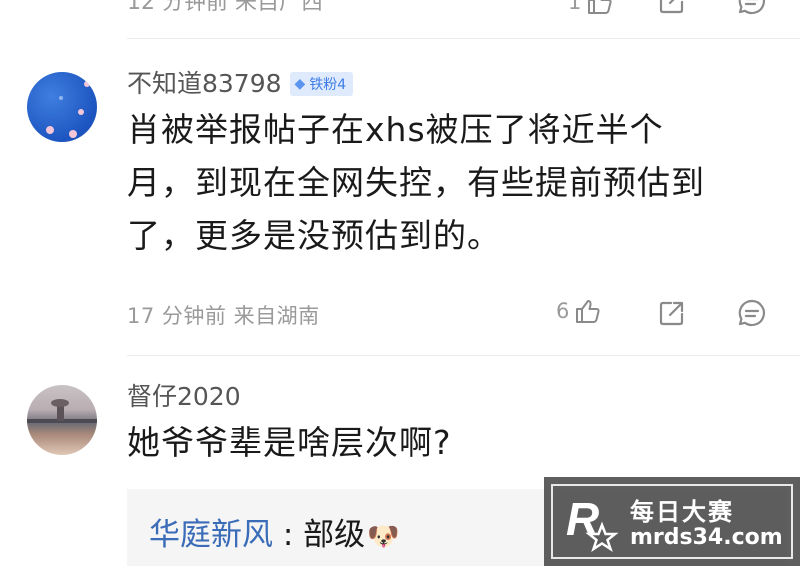 This screenshot has width=800, height=566. What do you see at coordinates (300, 84) in the screenshot?
I see `diamond-icon: ◆` at bounding box center [300, 84].